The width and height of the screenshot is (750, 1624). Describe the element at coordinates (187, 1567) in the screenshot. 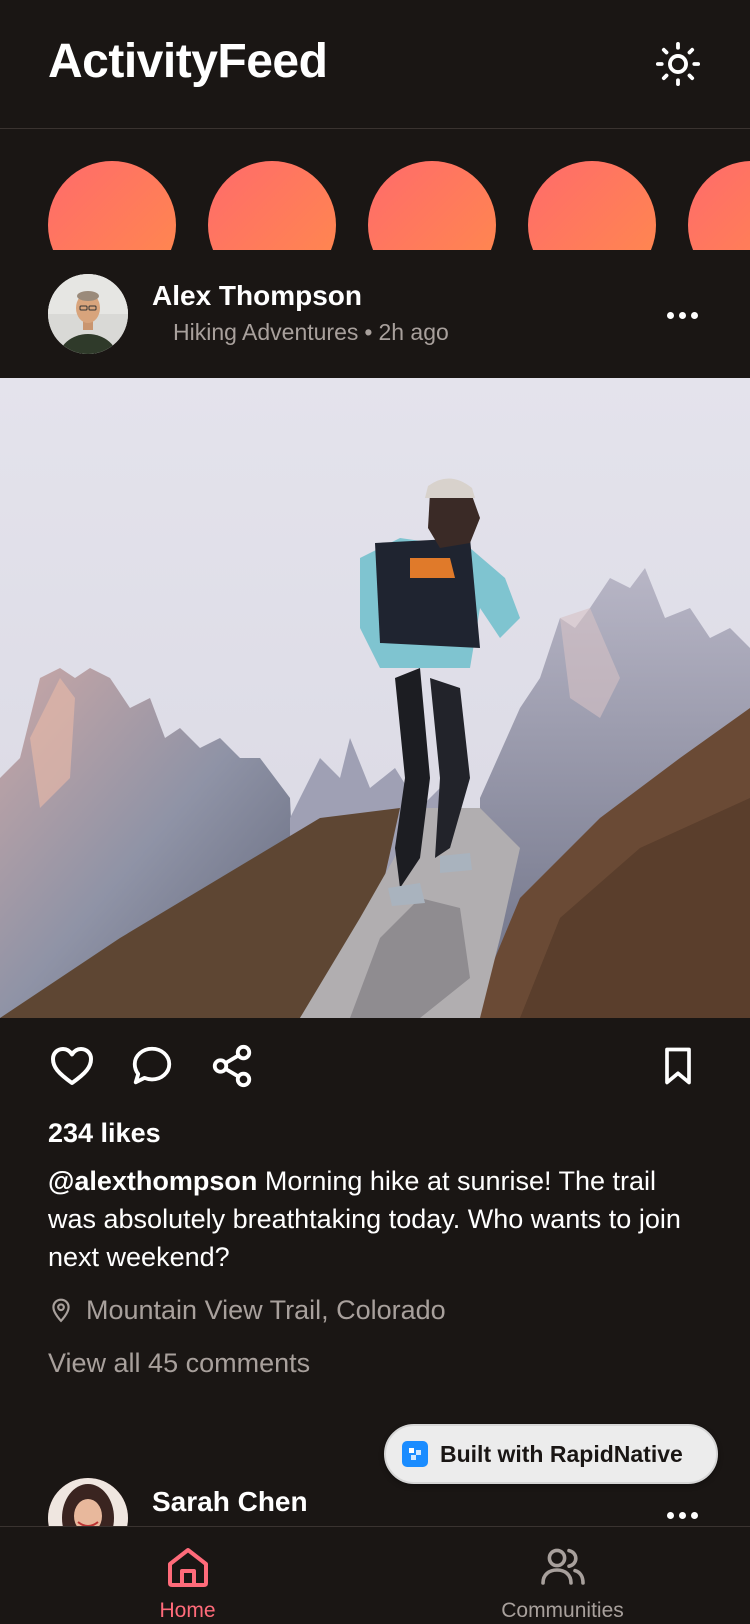

I see `home-icon` at that location.